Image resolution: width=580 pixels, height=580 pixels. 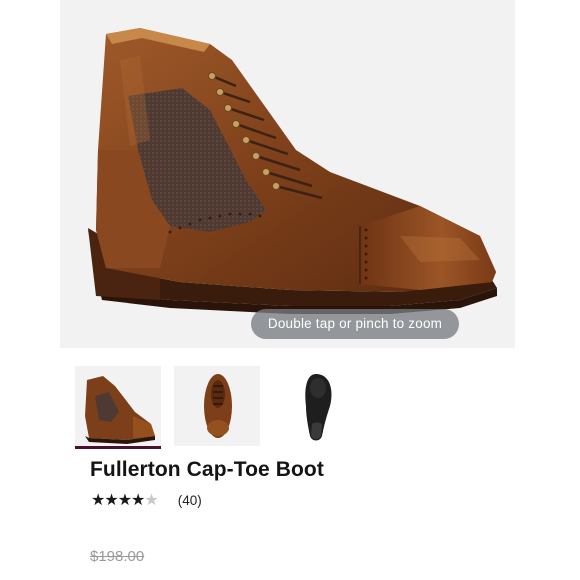 I want to click on product-title: Fullerton Cap-Toe Boot, so click(x=207, y=469).